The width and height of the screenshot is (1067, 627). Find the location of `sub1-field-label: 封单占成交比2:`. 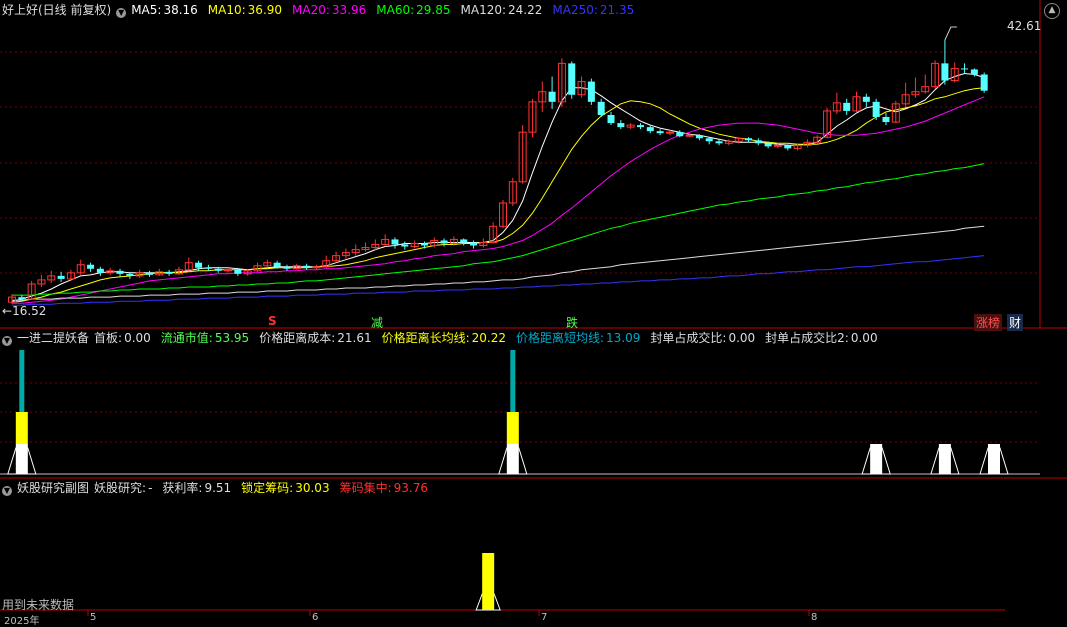

sub1-field-label: 封单占成交比2: is located at coordinates (807, 338).